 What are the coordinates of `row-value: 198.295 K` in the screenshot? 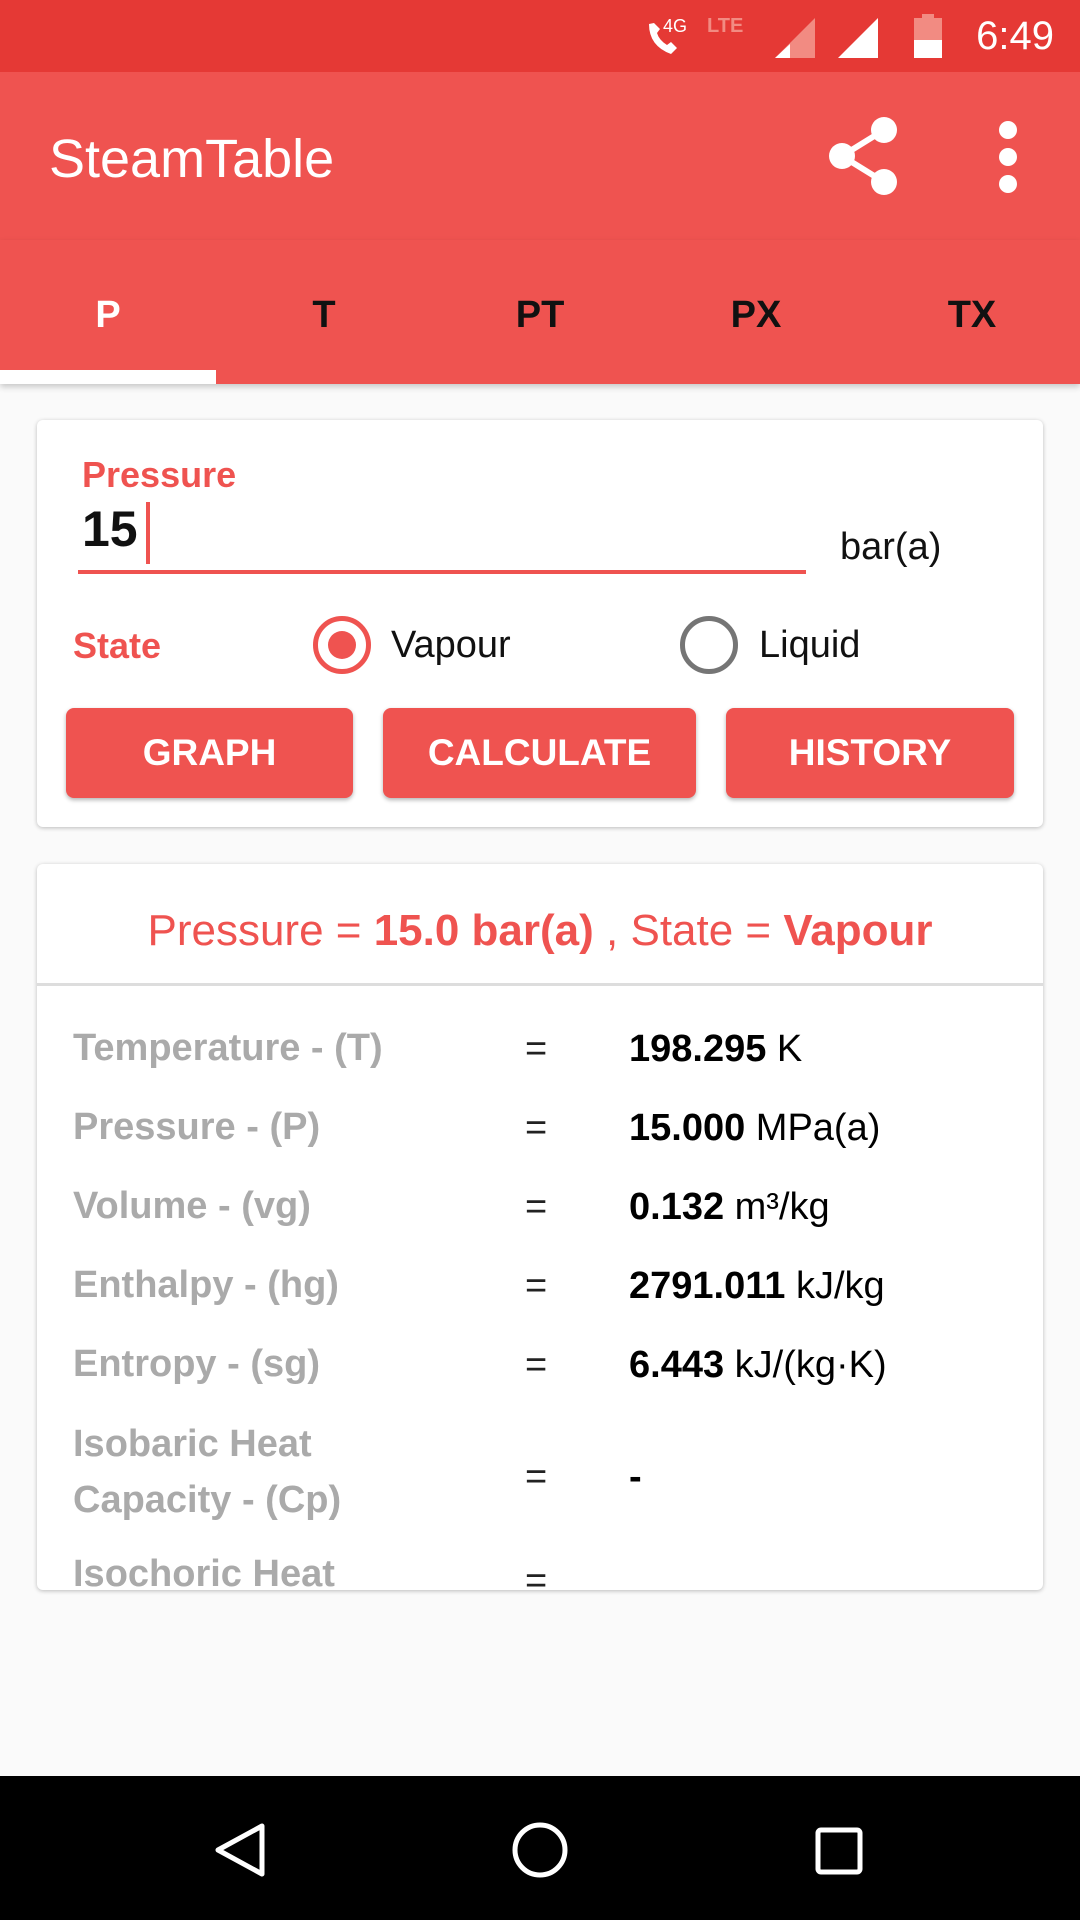 It's located at (716, 1049).